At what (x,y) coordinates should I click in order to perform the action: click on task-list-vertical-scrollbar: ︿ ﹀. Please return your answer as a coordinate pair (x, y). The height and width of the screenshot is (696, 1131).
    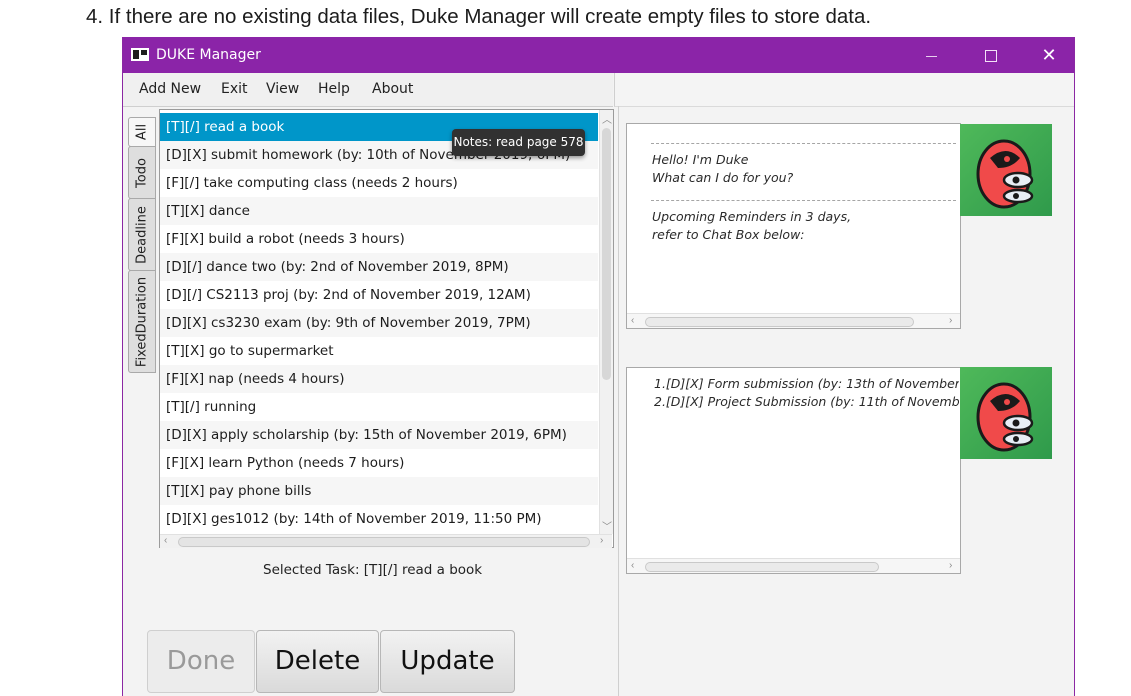
    Looking at the image, I should click on (606, 322).